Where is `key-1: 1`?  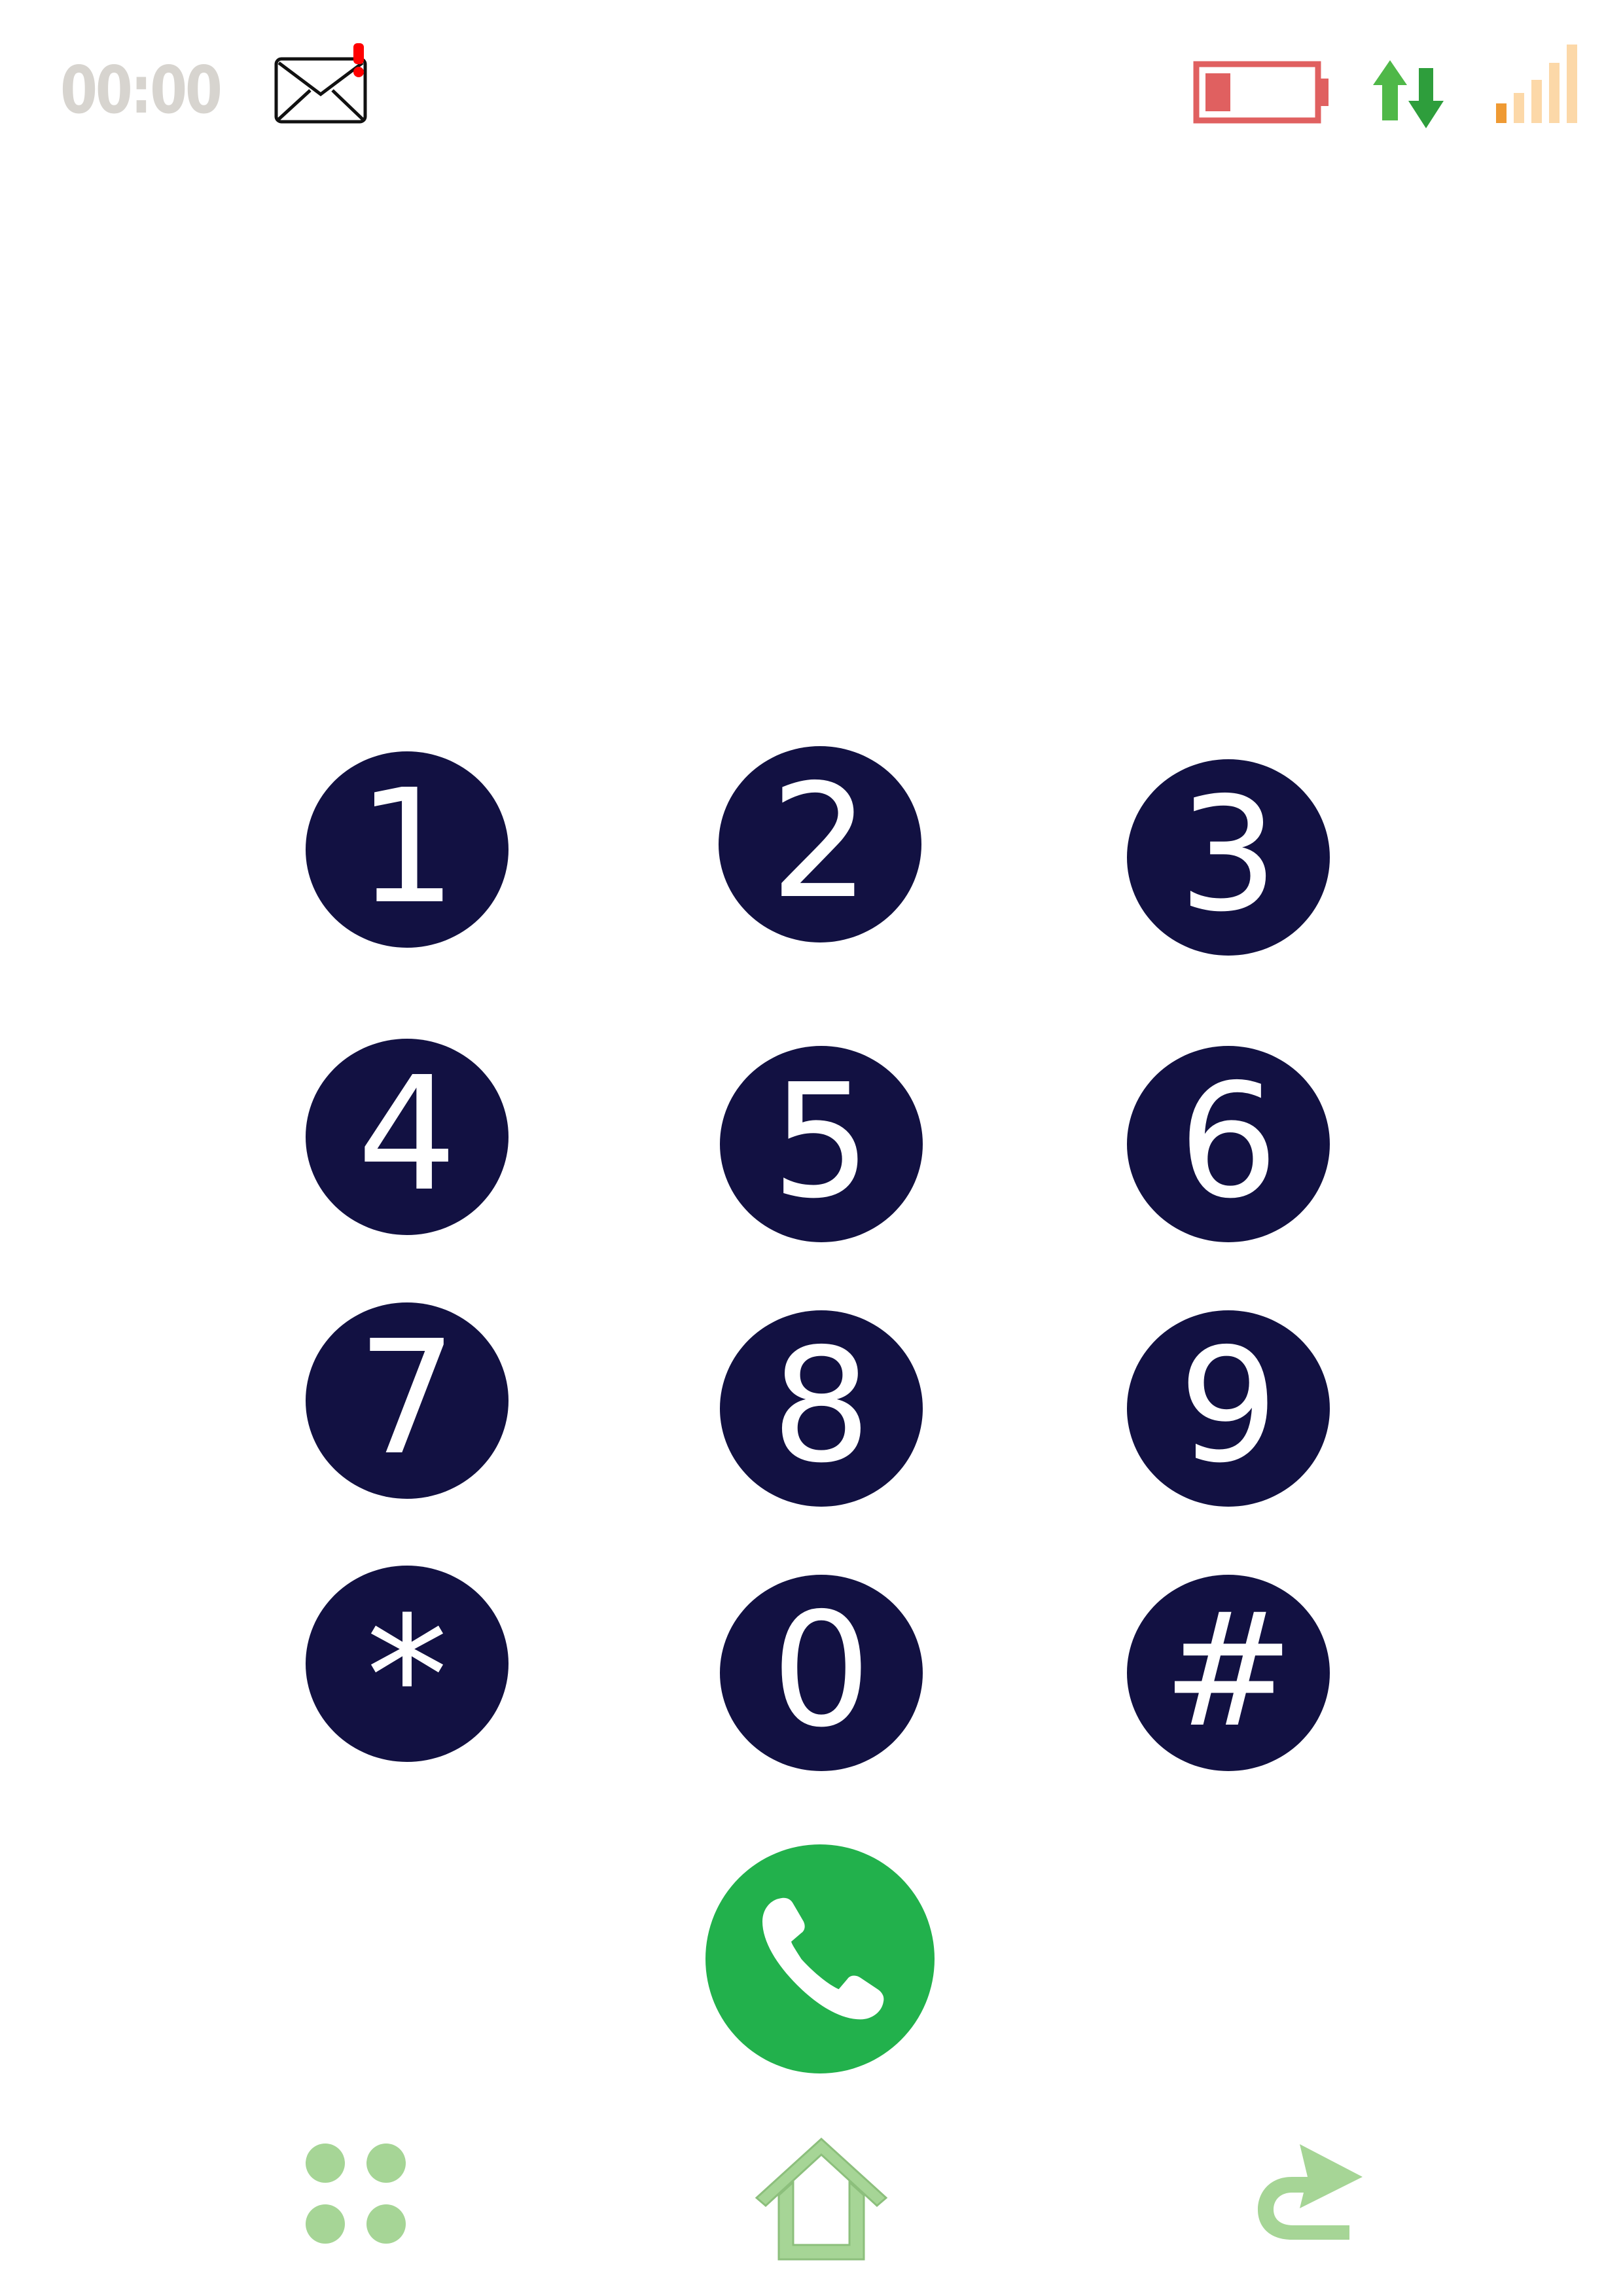 key-1: 1 is located at coordinates (407, 849).